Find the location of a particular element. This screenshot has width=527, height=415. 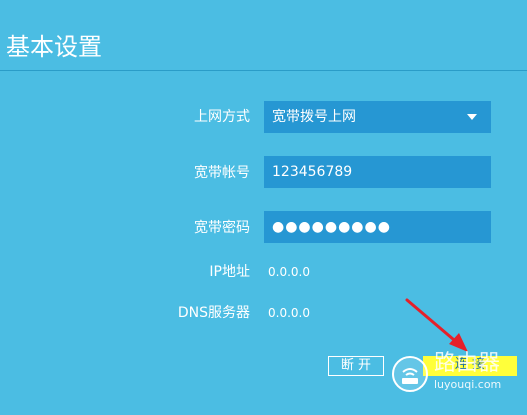

watermark-url: luyouqi.com is located at coordinates (468, 384).